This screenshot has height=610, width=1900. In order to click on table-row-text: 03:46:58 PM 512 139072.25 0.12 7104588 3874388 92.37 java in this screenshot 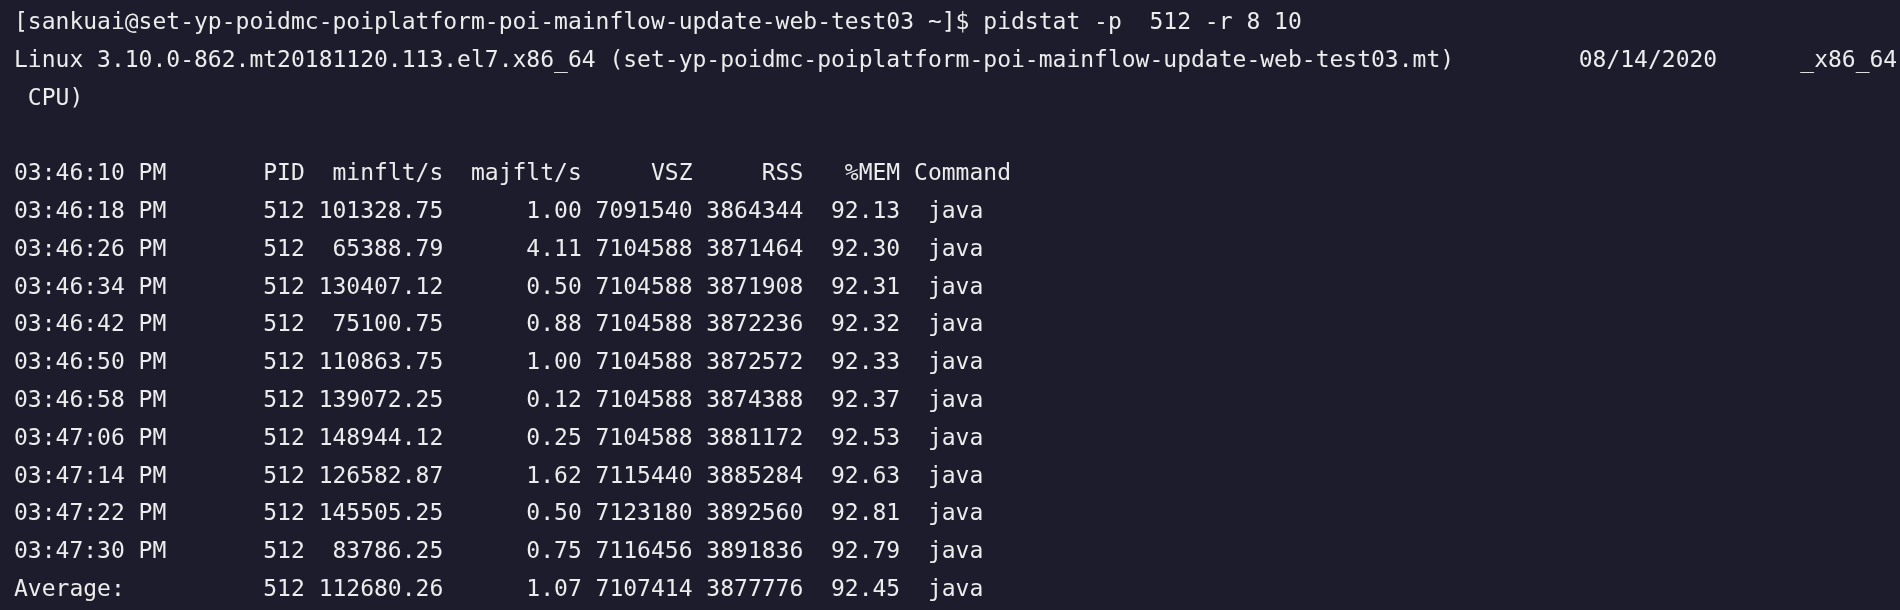, I will do `click(499, 399)`.